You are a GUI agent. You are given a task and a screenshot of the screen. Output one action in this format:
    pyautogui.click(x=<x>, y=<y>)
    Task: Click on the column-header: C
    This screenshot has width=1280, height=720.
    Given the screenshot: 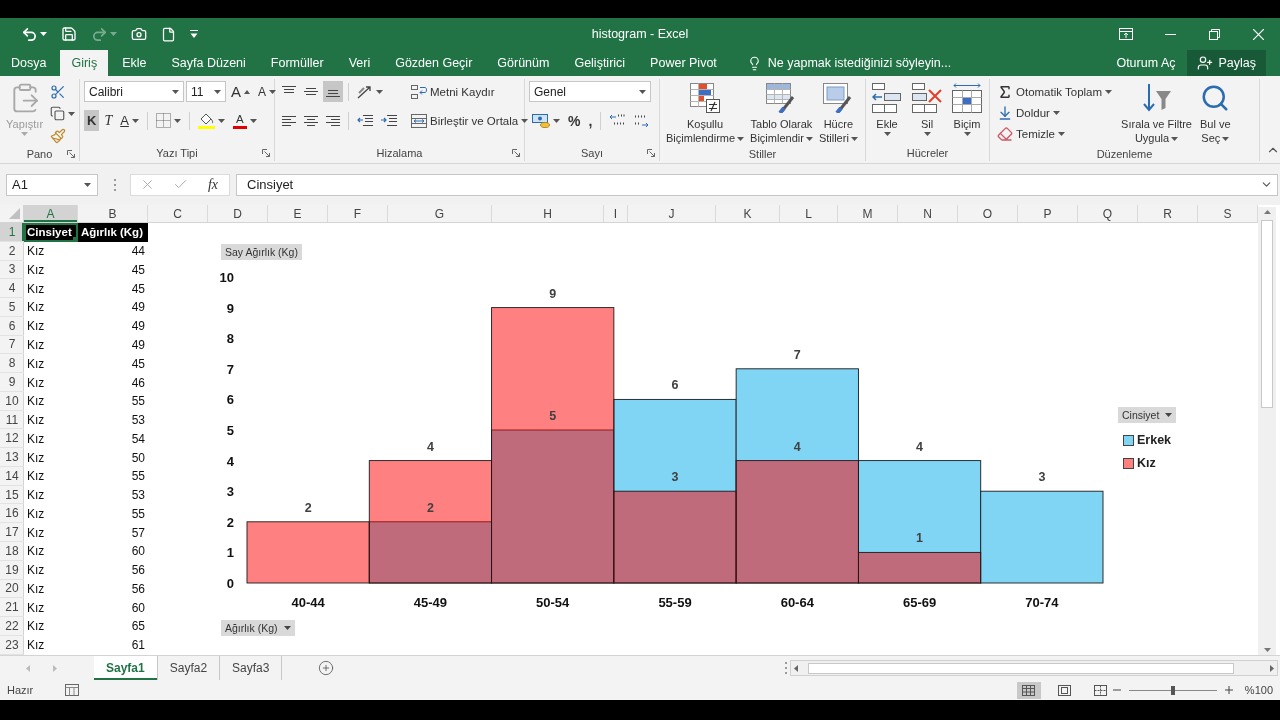 What is the action you would take?
    pyautogui.click(x=178, y=213)
    